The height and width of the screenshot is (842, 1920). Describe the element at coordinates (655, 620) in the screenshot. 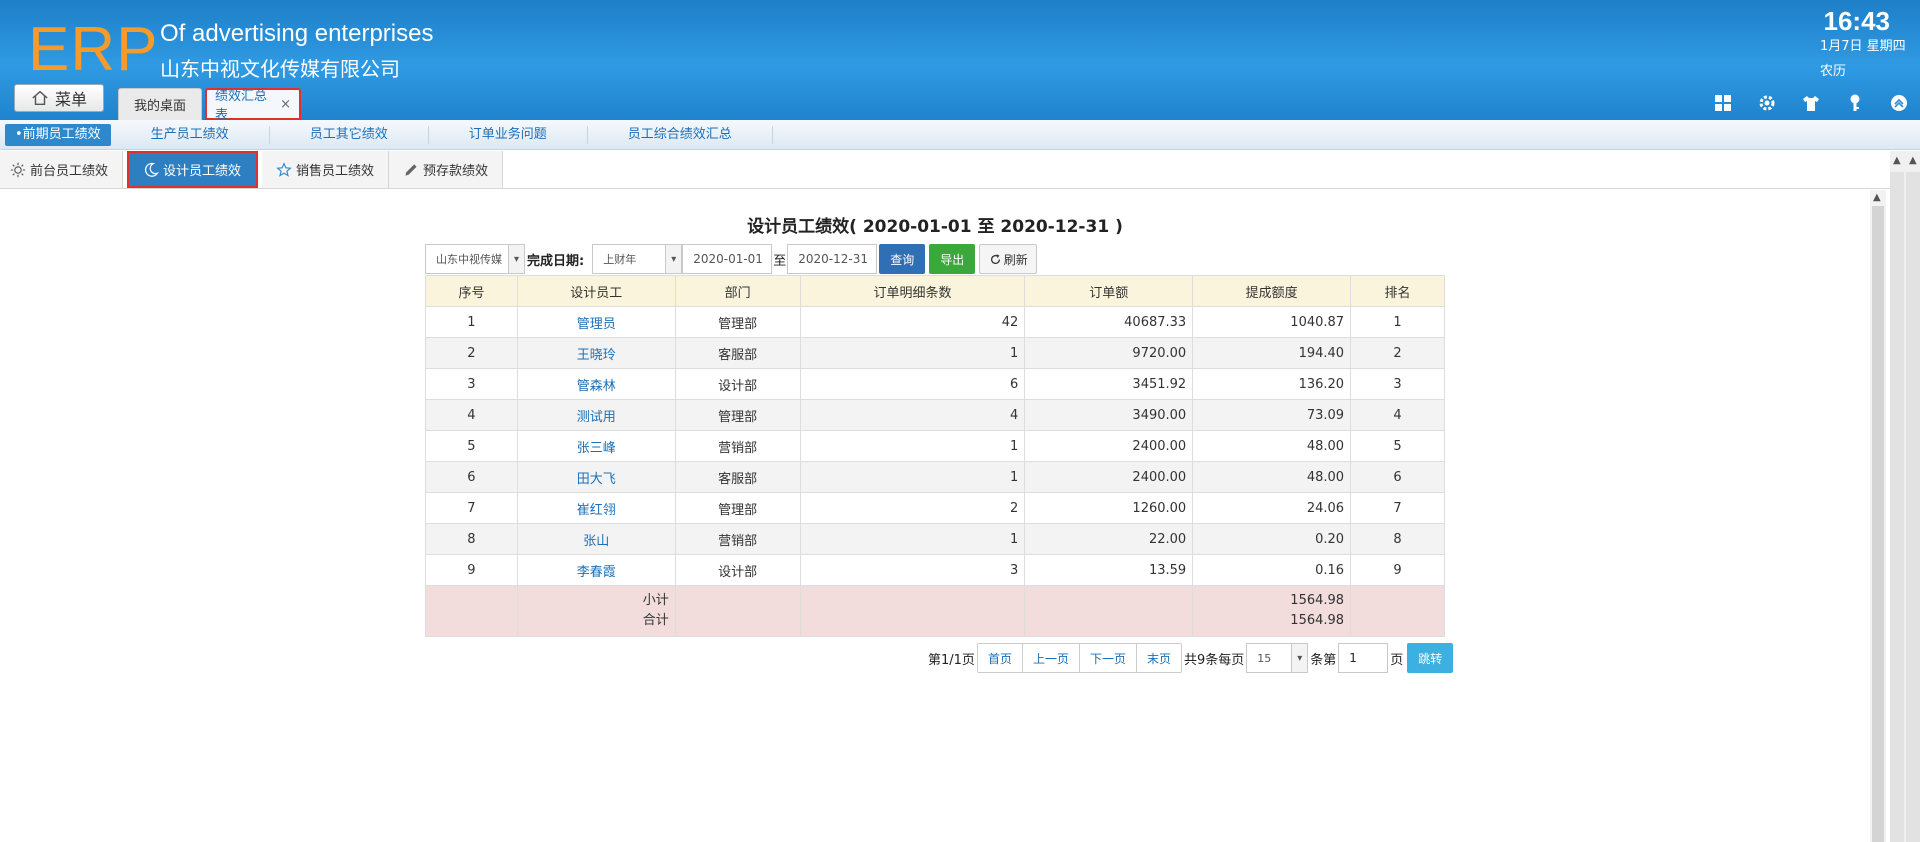

I see `total-label: 合计` at that location.